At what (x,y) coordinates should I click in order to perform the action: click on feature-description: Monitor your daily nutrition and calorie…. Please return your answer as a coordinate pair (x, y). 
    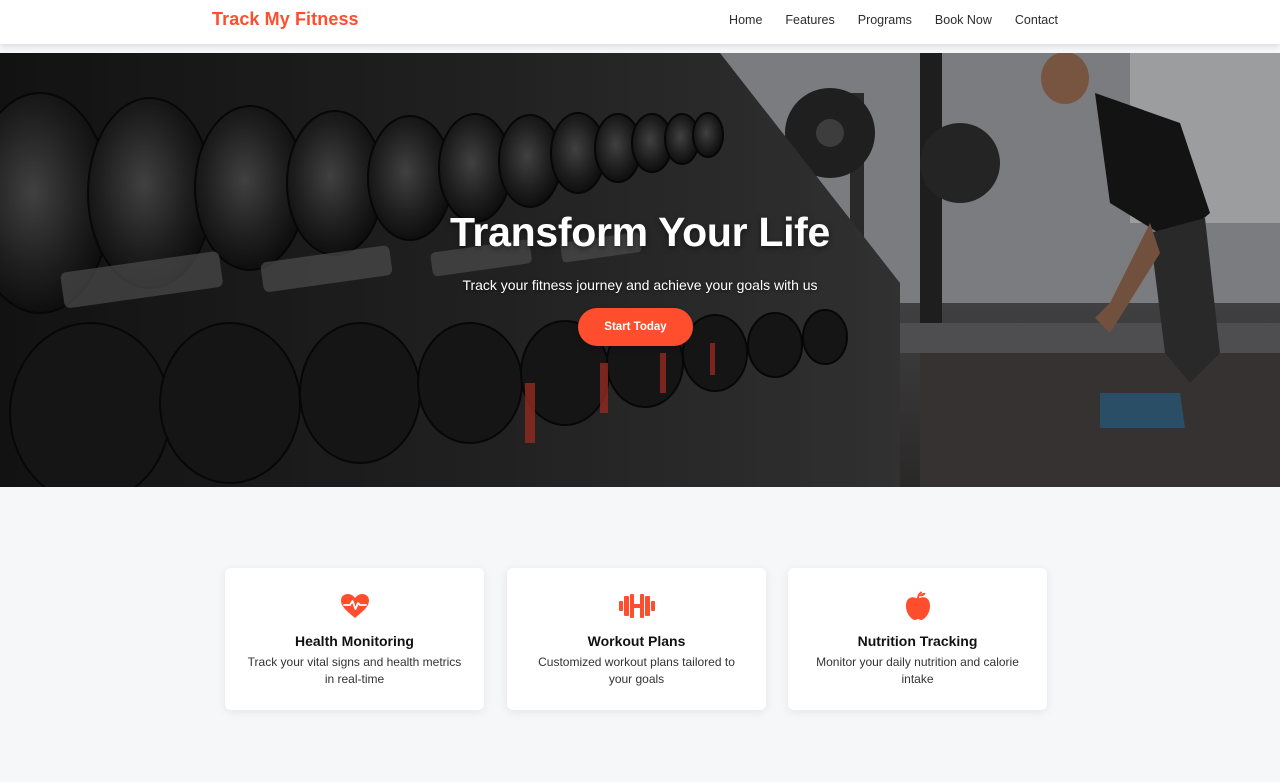
    Looking at the image, I should click on (917, 670).